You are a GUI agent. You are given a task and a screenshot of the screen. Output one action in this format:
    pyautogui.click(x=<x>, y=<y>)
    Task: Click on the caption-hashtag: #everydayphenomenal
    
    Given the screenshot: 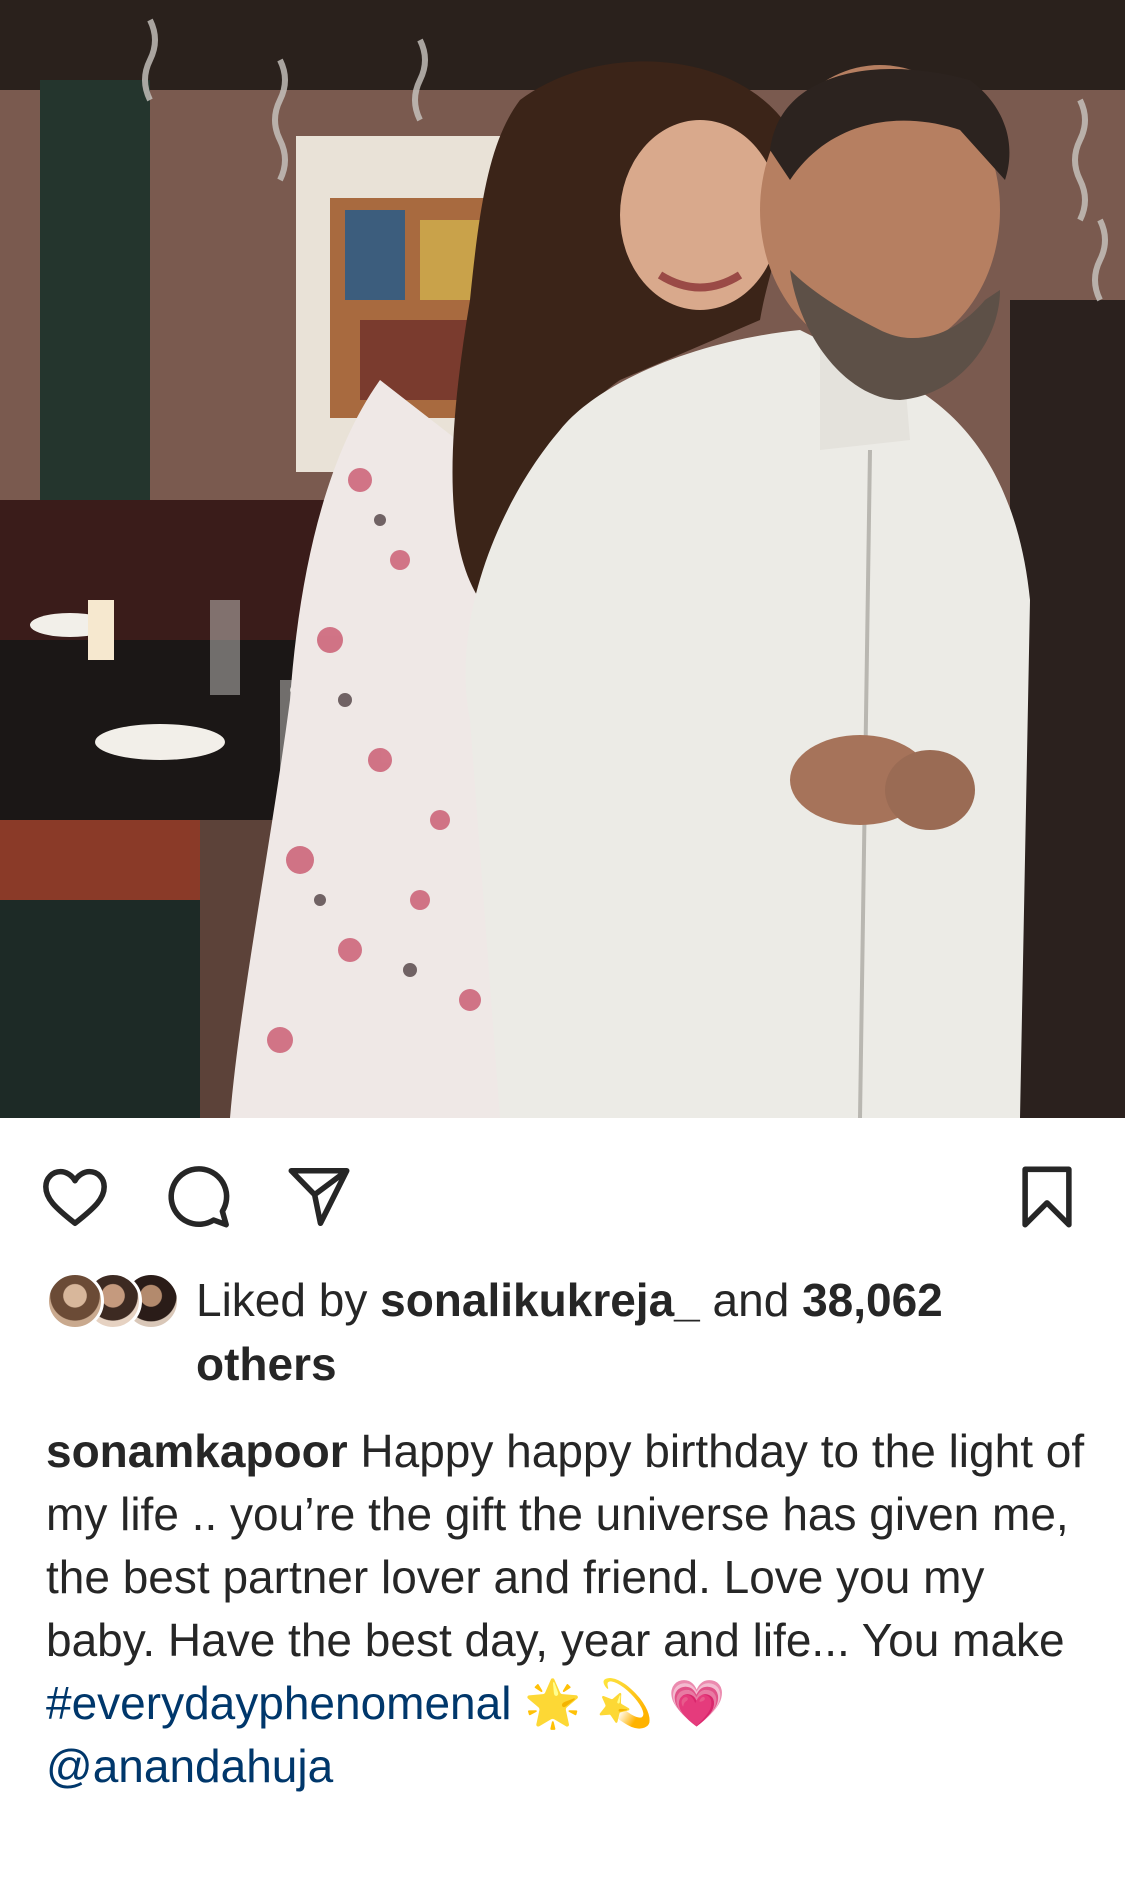 What is the action you would take?
    pyautogui.click(x=278, y=1703)
    